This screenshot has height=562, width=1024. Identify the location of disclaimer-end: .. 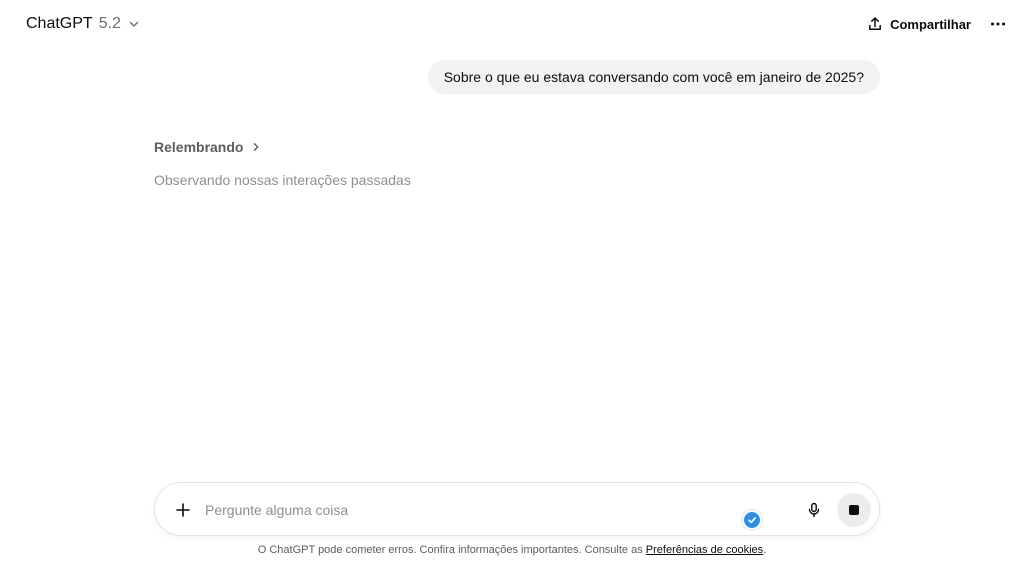
(765, 550).